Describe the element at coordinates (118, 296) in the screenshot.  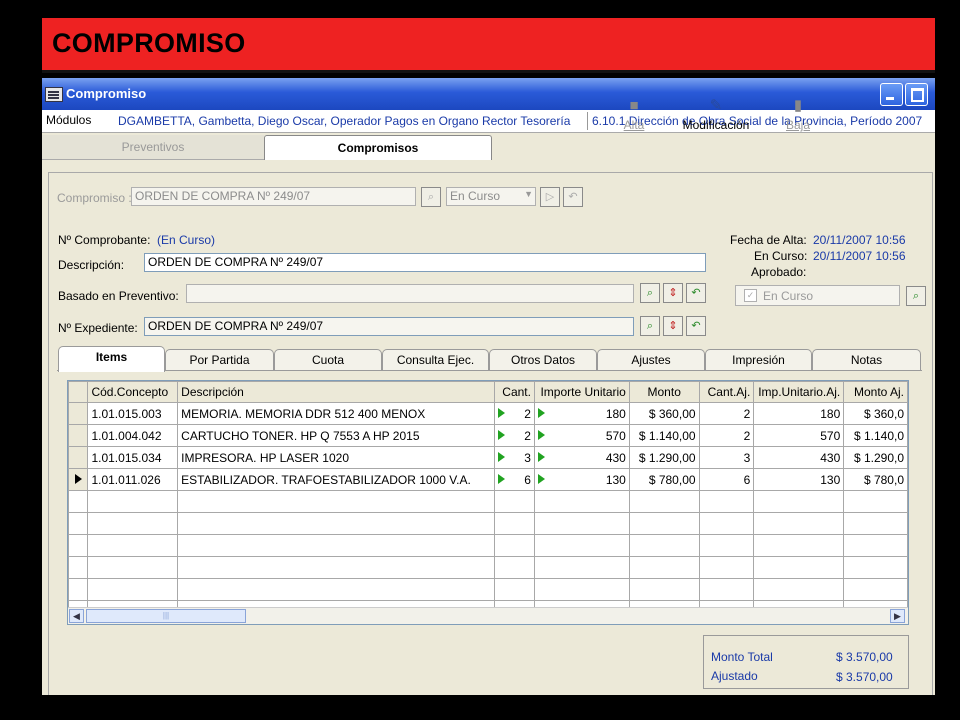
I see `preventivo-label: Basado en Preventivo:` at that location.